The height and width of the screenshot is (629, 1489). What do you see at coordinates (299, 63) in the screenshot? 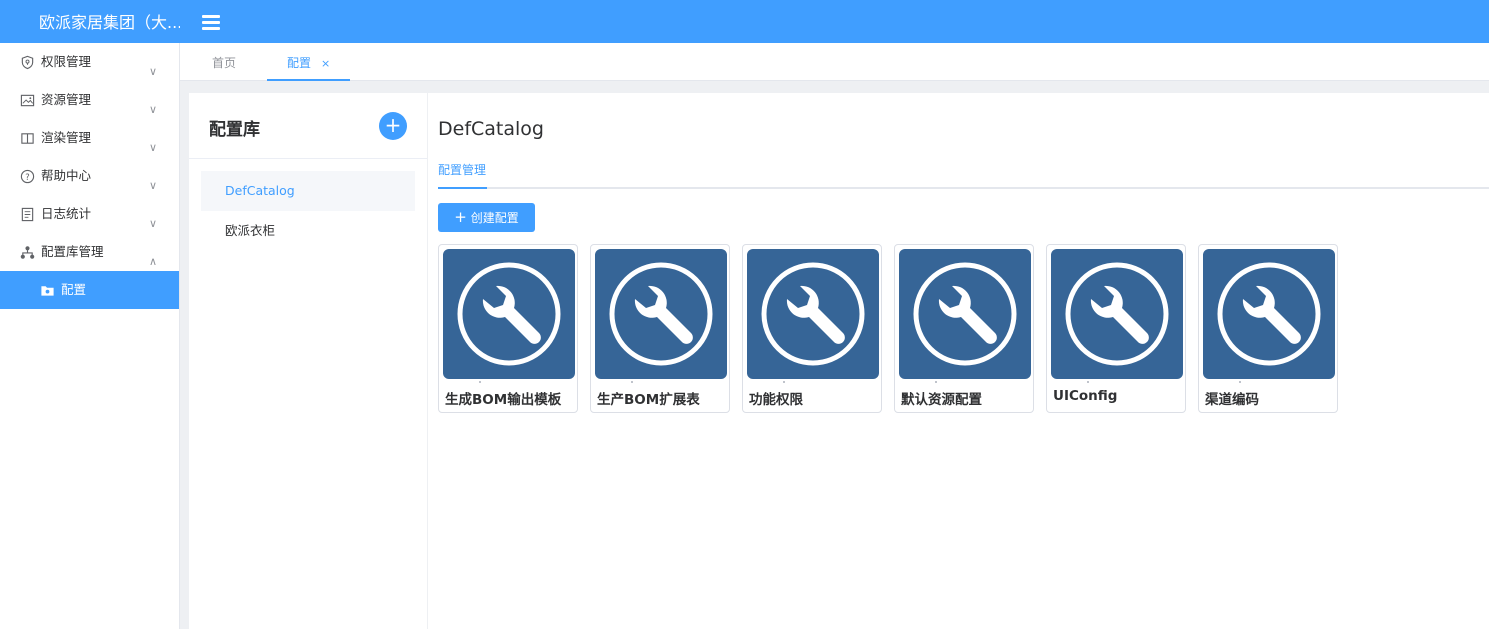
I see `tab-config-label: 配置` at bounding box center [299, 63].